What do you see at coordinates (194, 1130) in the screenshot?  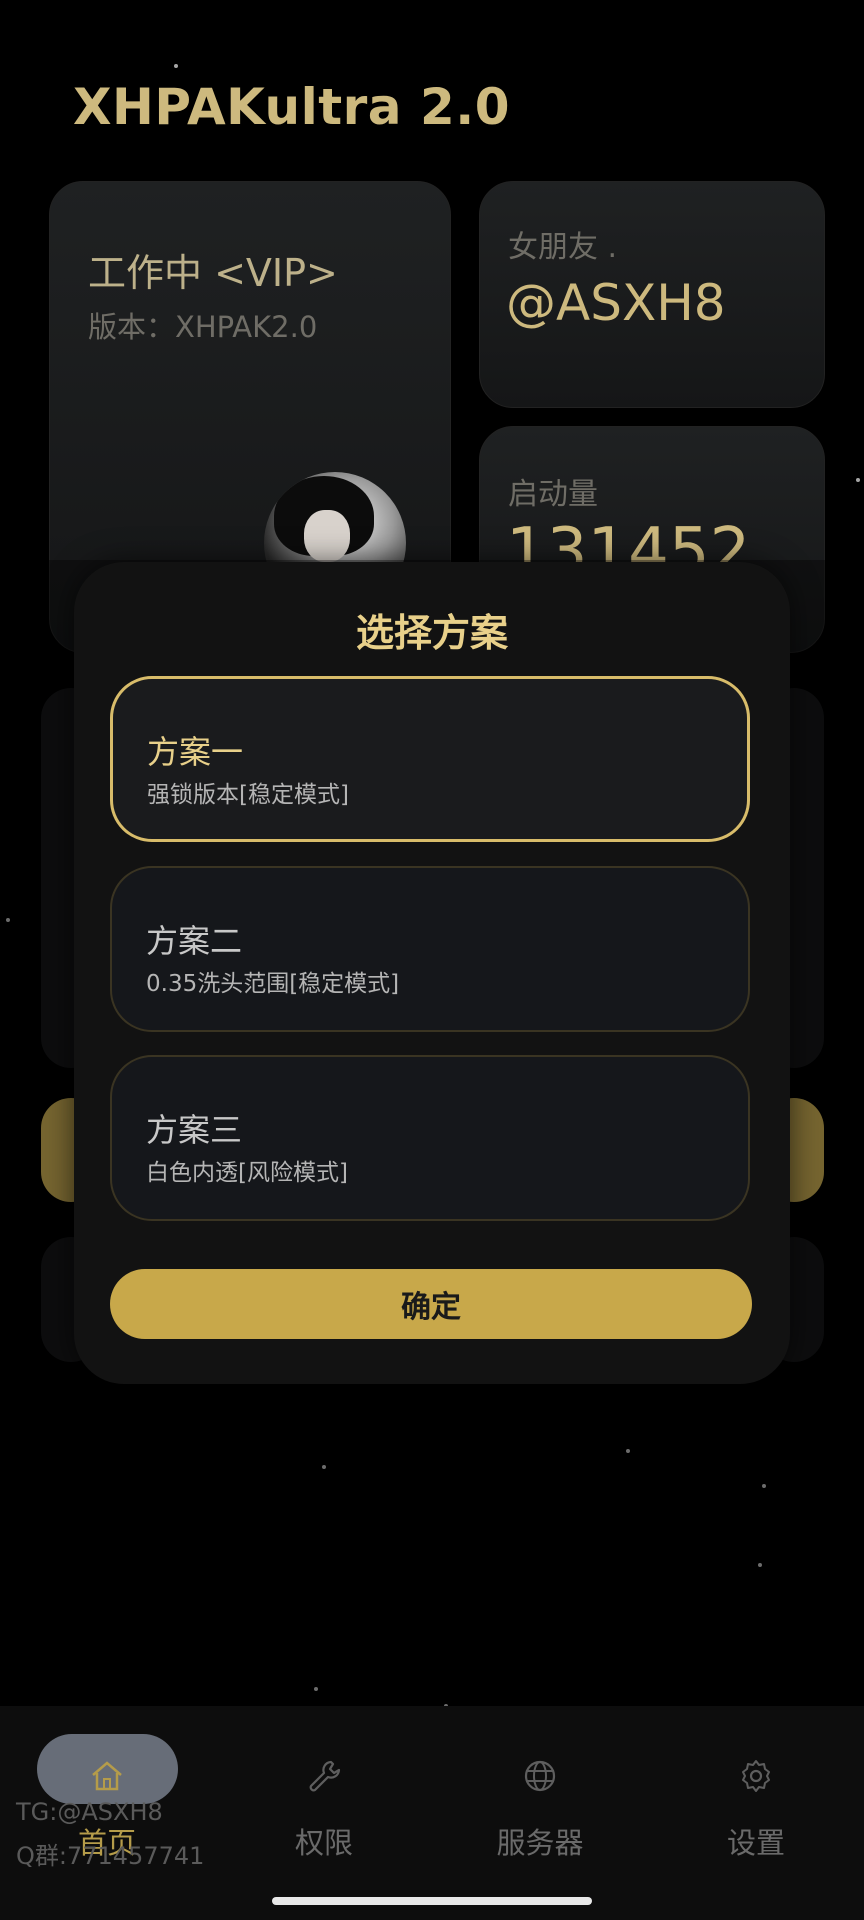 I see `plan-option-name: 方案三` at bounding box center [194, 1130].